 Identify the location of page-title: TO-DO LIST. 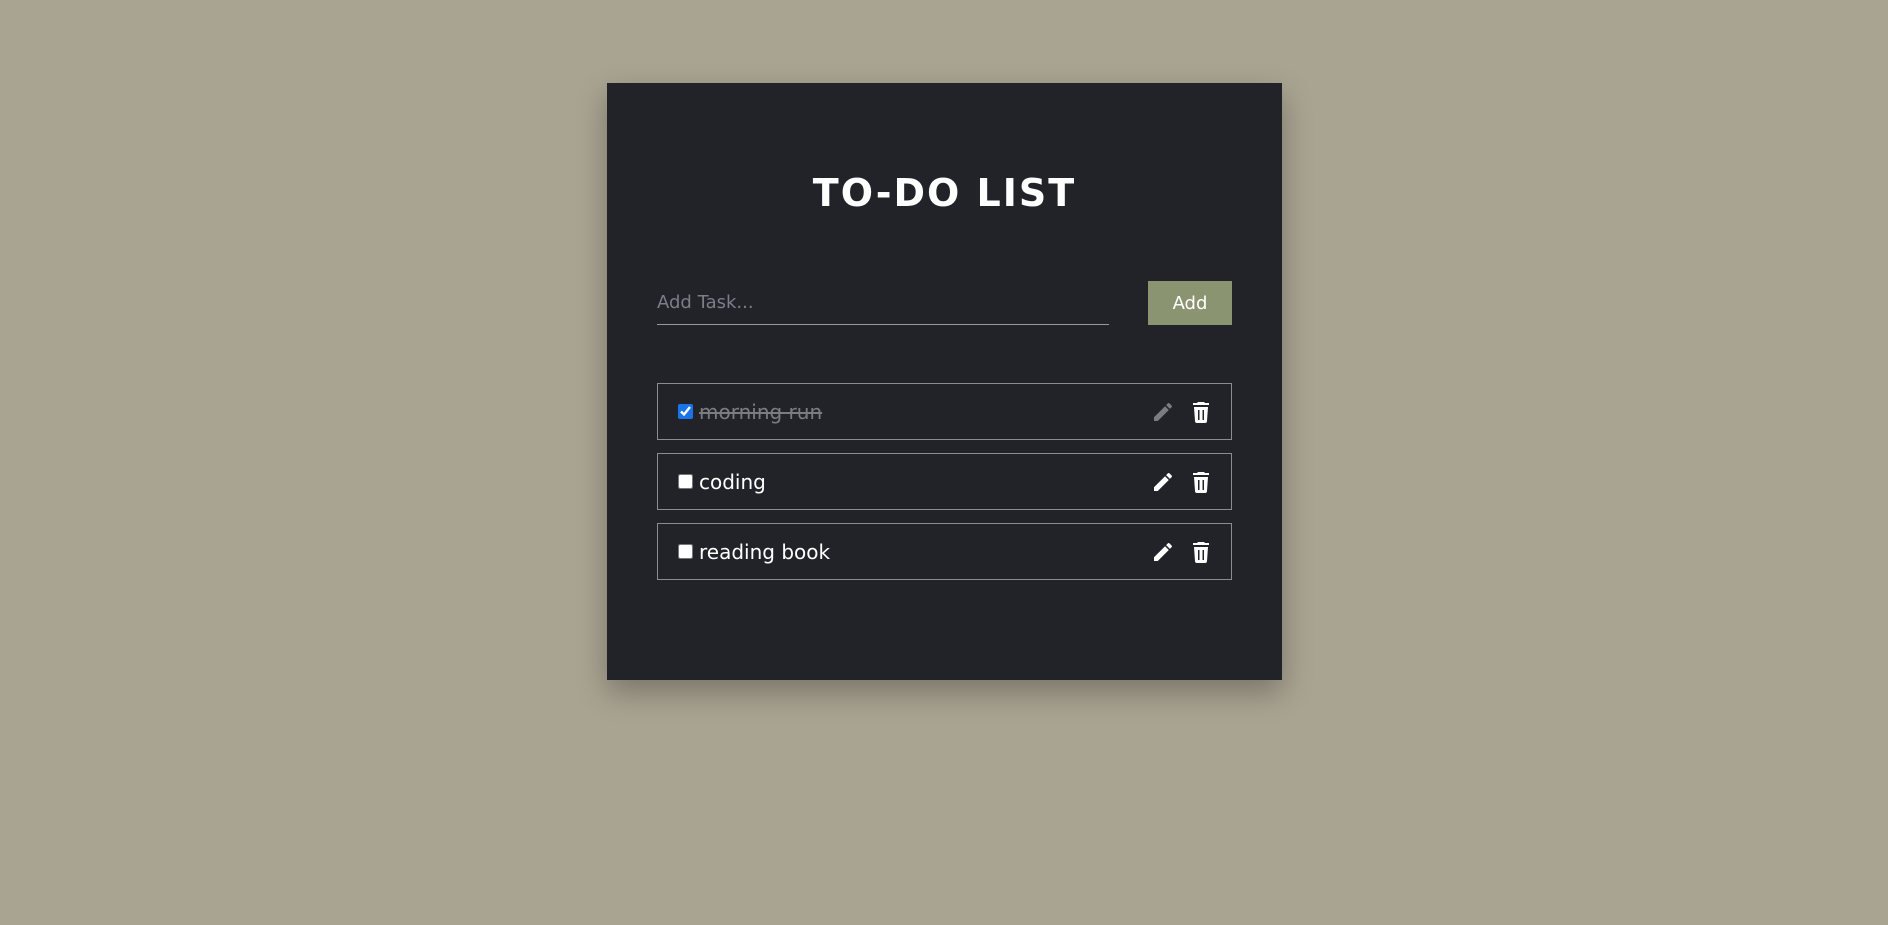
(944, 193).